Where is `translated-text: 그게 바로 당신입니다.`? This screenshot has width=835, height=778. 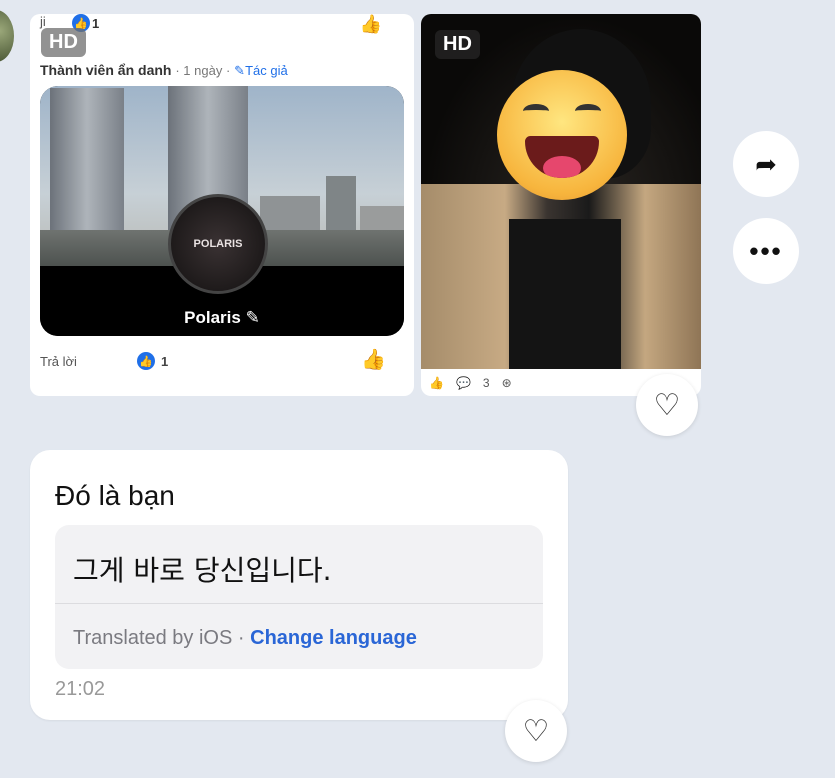
translated-text: 그게 바로 당신입니다. is located at coordinates (202, 570).